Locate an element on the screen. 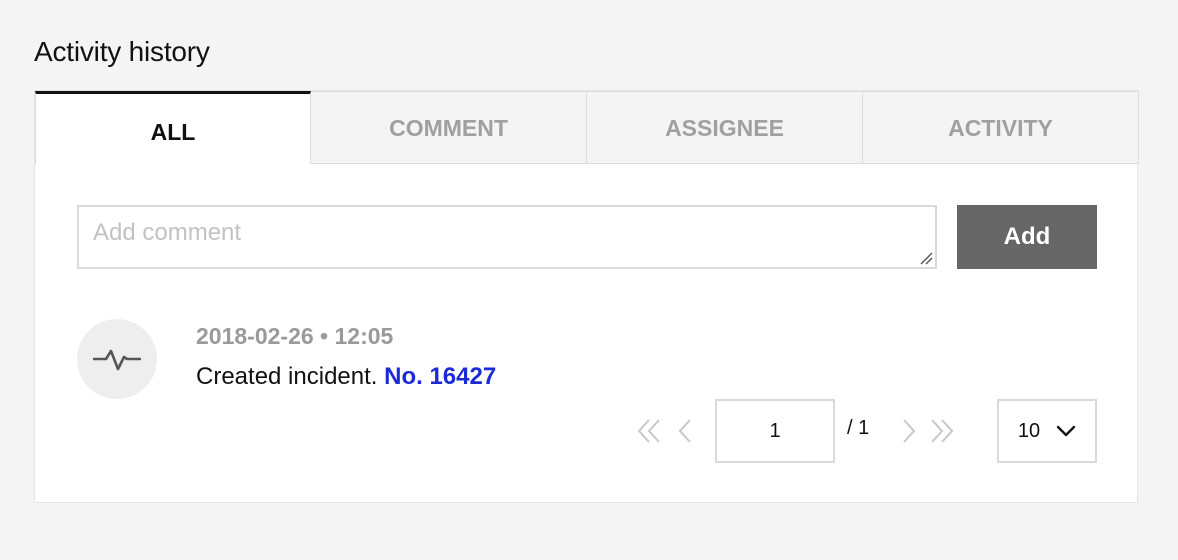 The height and width of the screenshot is (560, 1178). page-total: / 1 is located at coordinates (858, 428).